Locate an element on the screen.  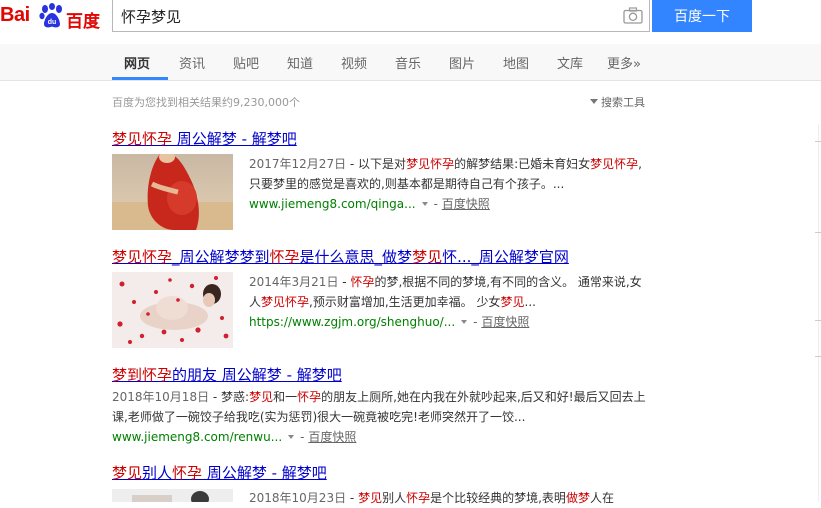
tab-zhidao: 知道 is located at coordinates (300, 62).